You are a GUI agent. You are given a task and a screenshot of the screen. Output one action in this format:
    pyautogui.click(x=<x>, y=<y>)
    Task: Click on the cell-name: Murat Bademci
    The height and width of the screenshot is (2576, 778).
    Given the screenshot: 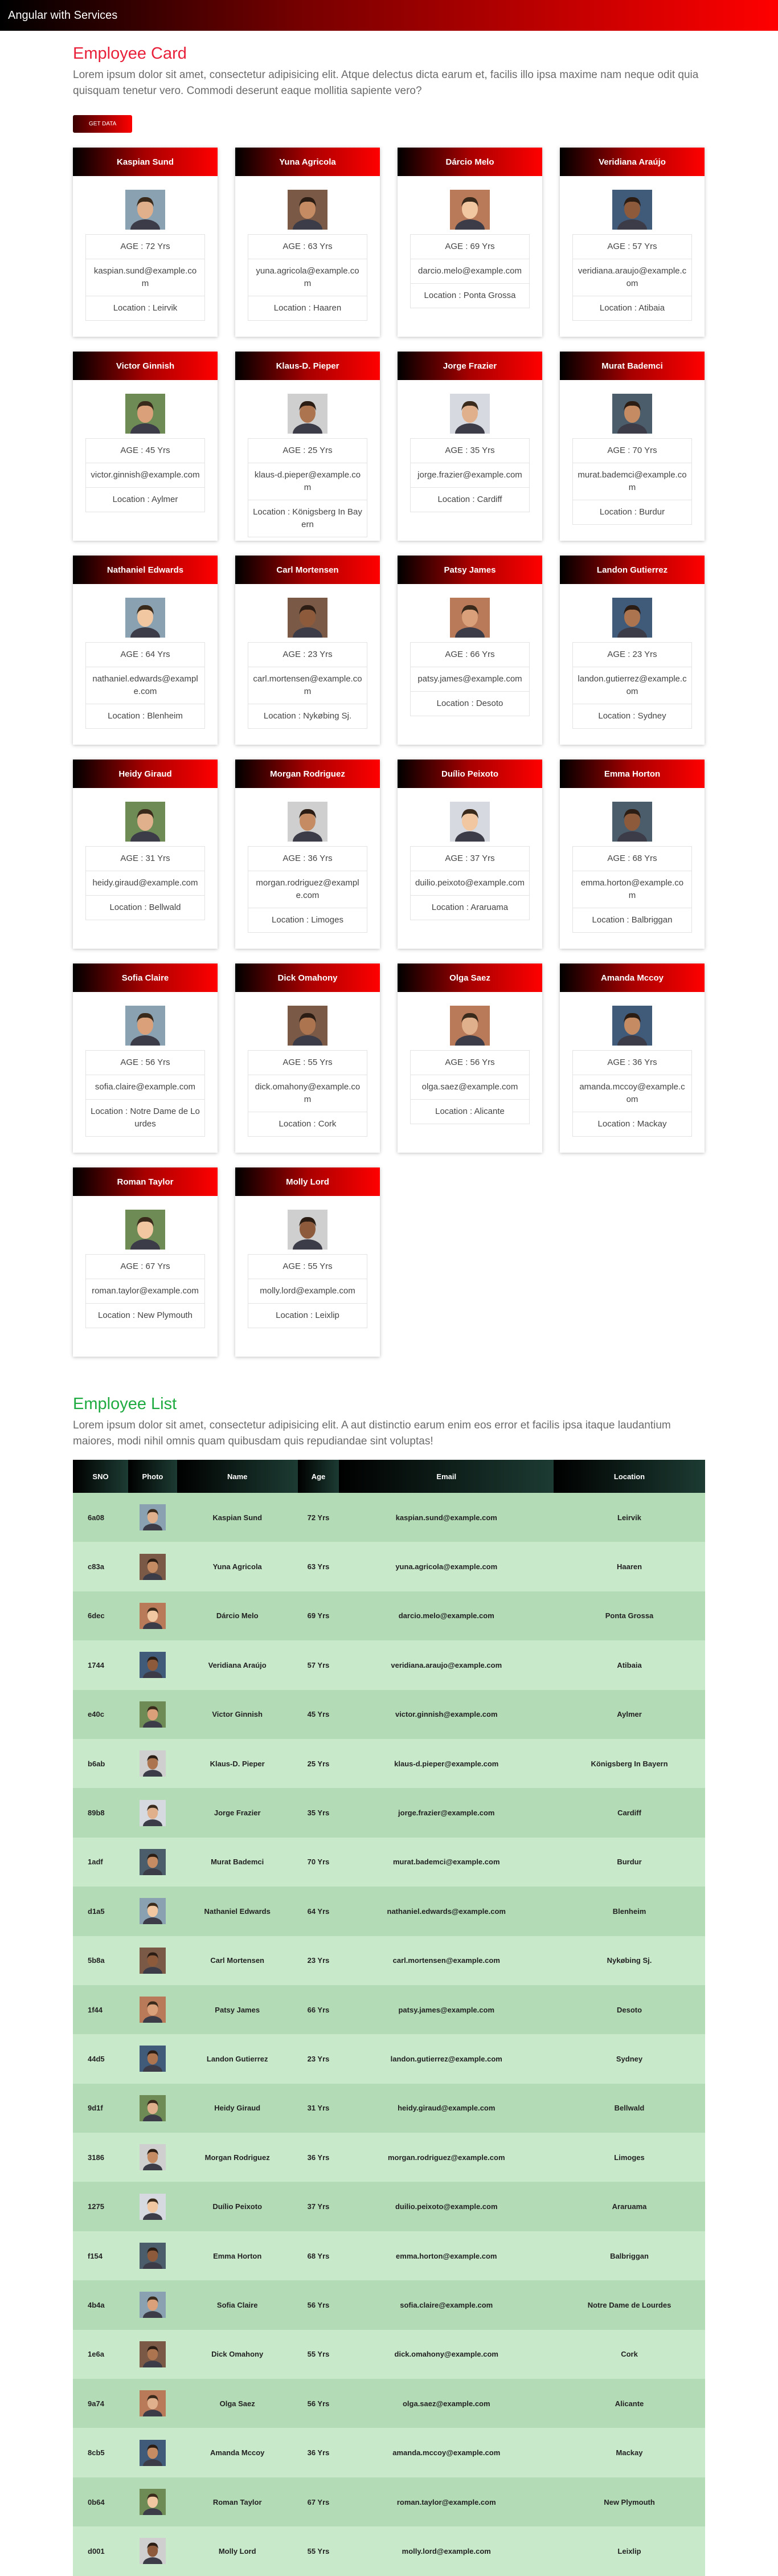 What is the action you would take?
    pyautogui.click(x=237, y=1862)
    